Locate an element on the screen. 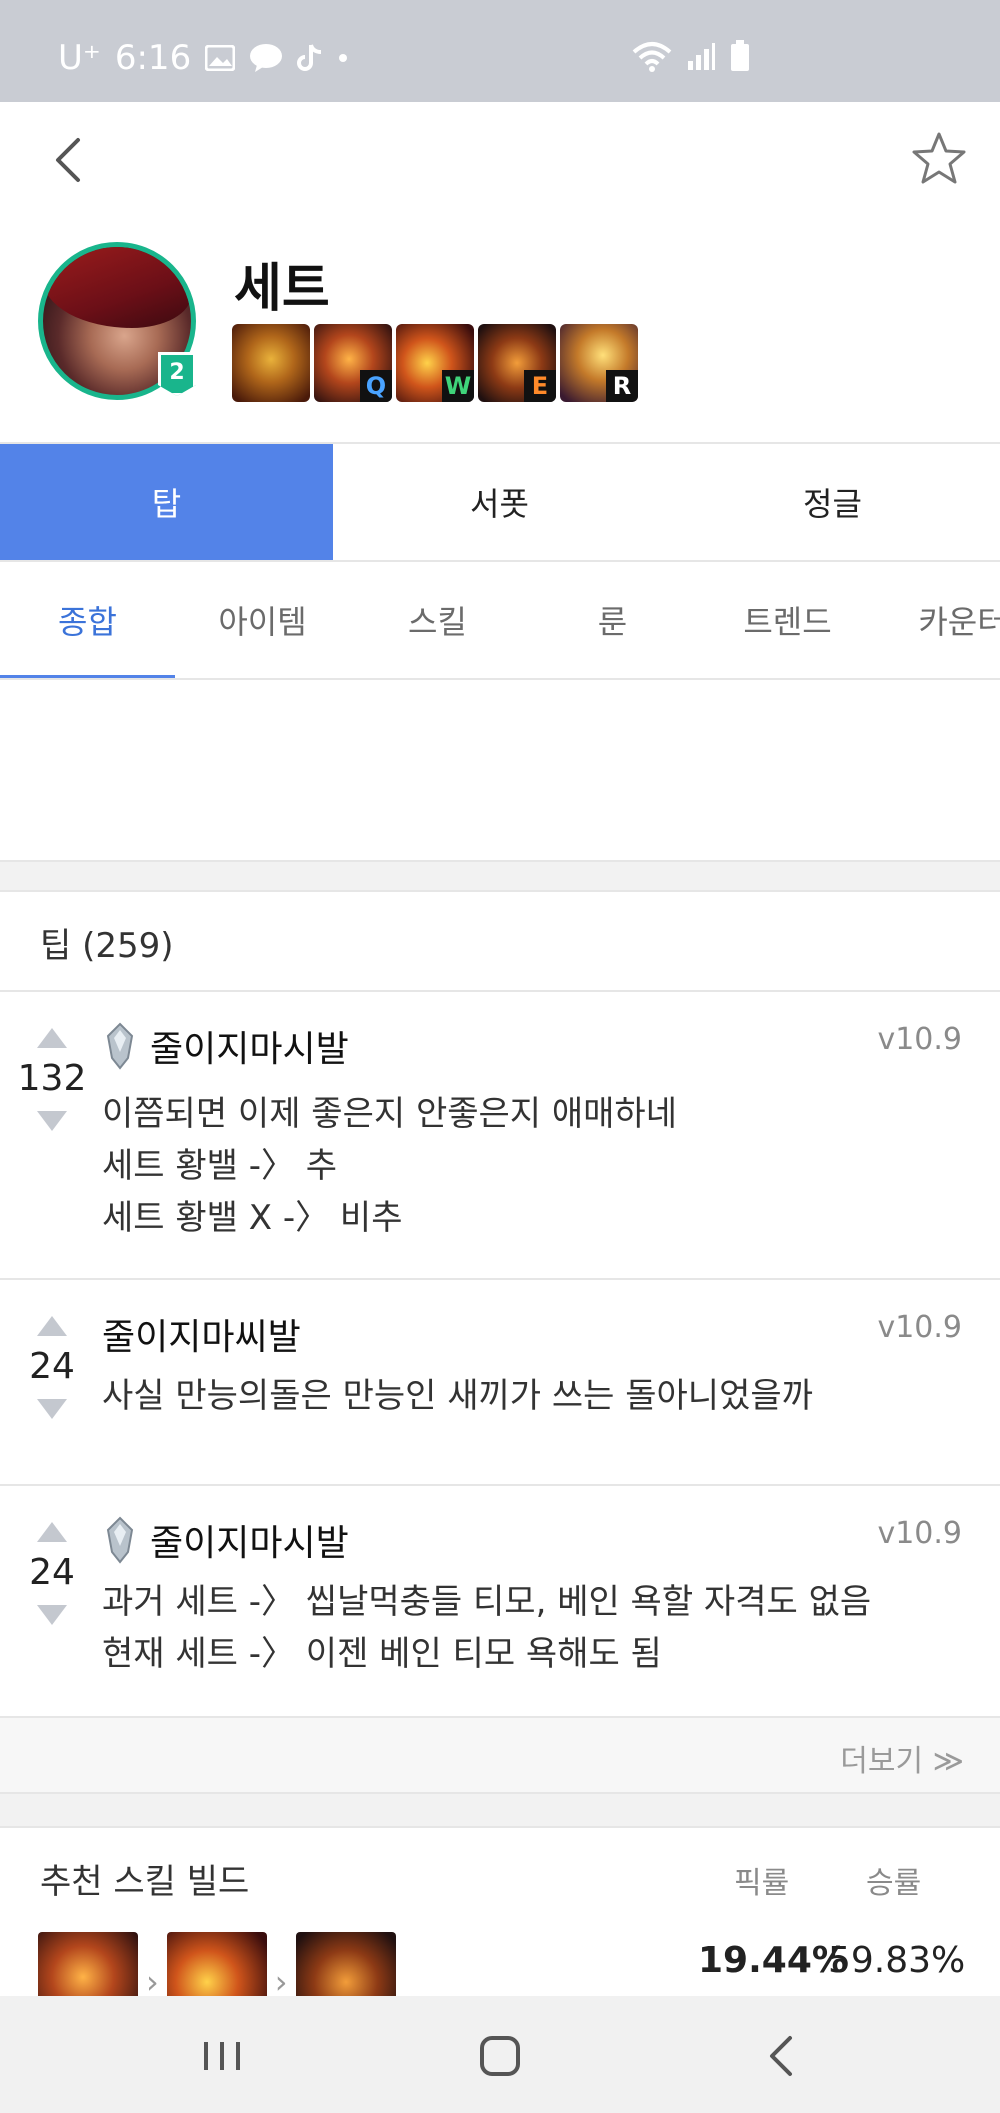 The height and width of the screenshot is (2113, 1000). skill-build-section: 추천 스킬 빌드 픽률 승률 › › 19.44% 59.83% is located at coordinates (500, 1912).